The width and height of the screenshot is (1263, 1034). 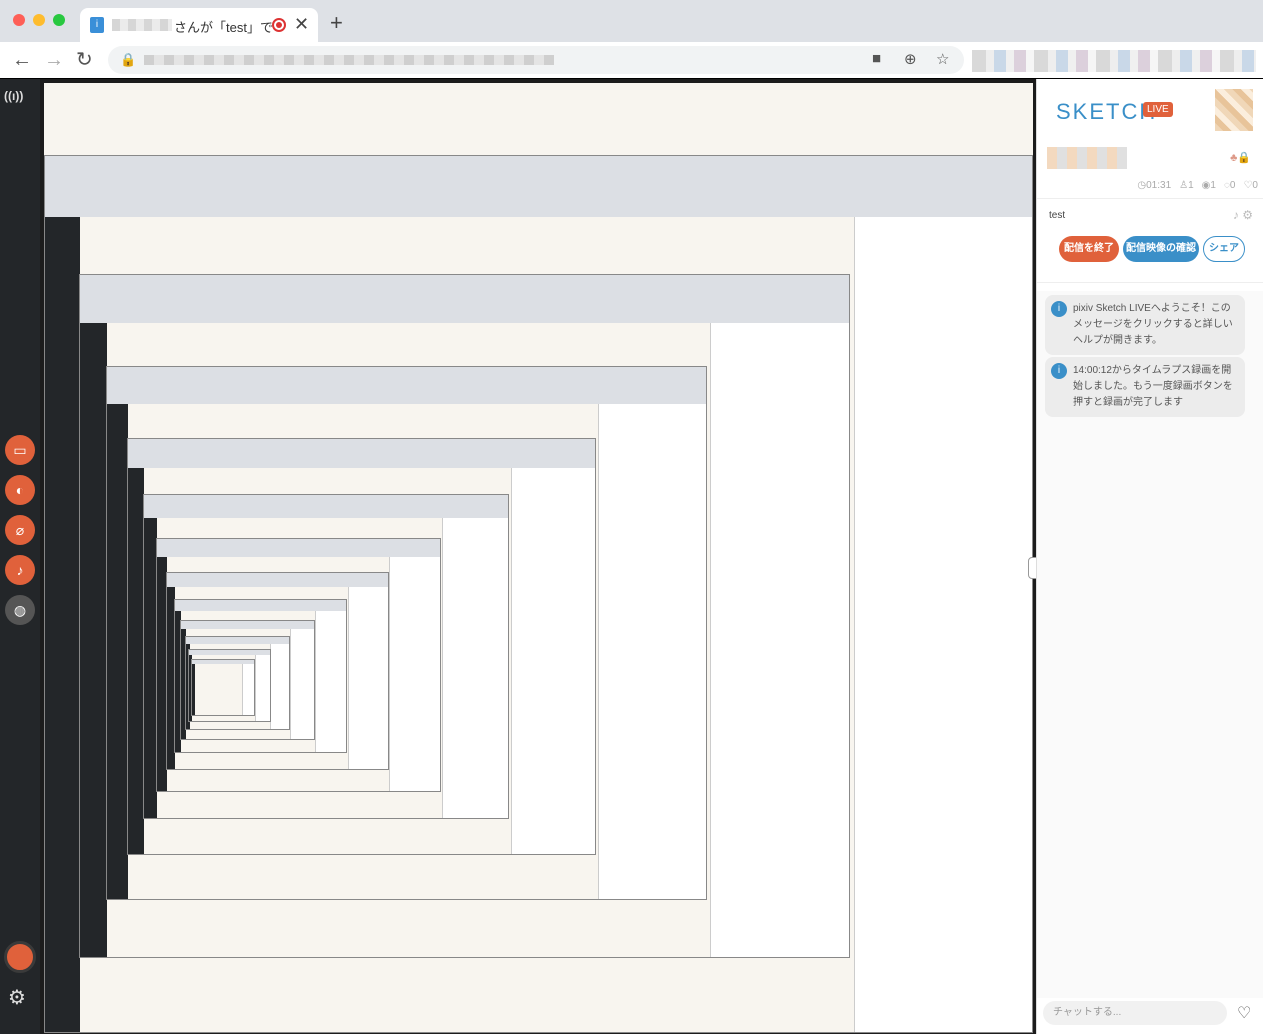 I want to click on zoom-icon: ⊕, so click(x=910, y=59).